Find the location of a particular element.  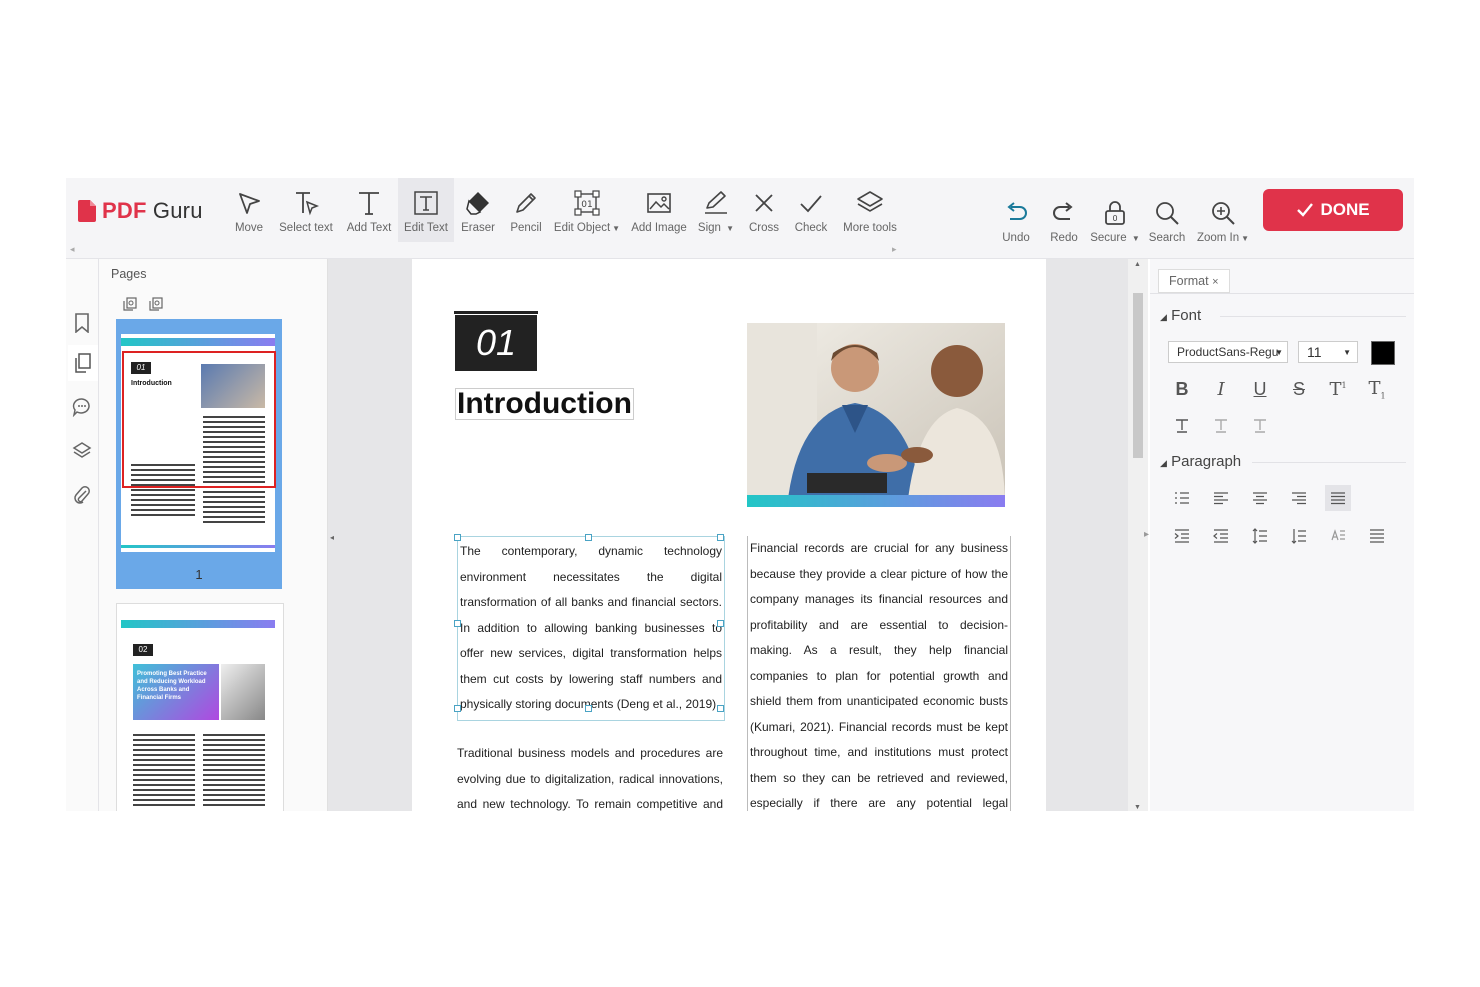

collapse-triangle-icon: ◢ is located at coordinates (1163, 463).